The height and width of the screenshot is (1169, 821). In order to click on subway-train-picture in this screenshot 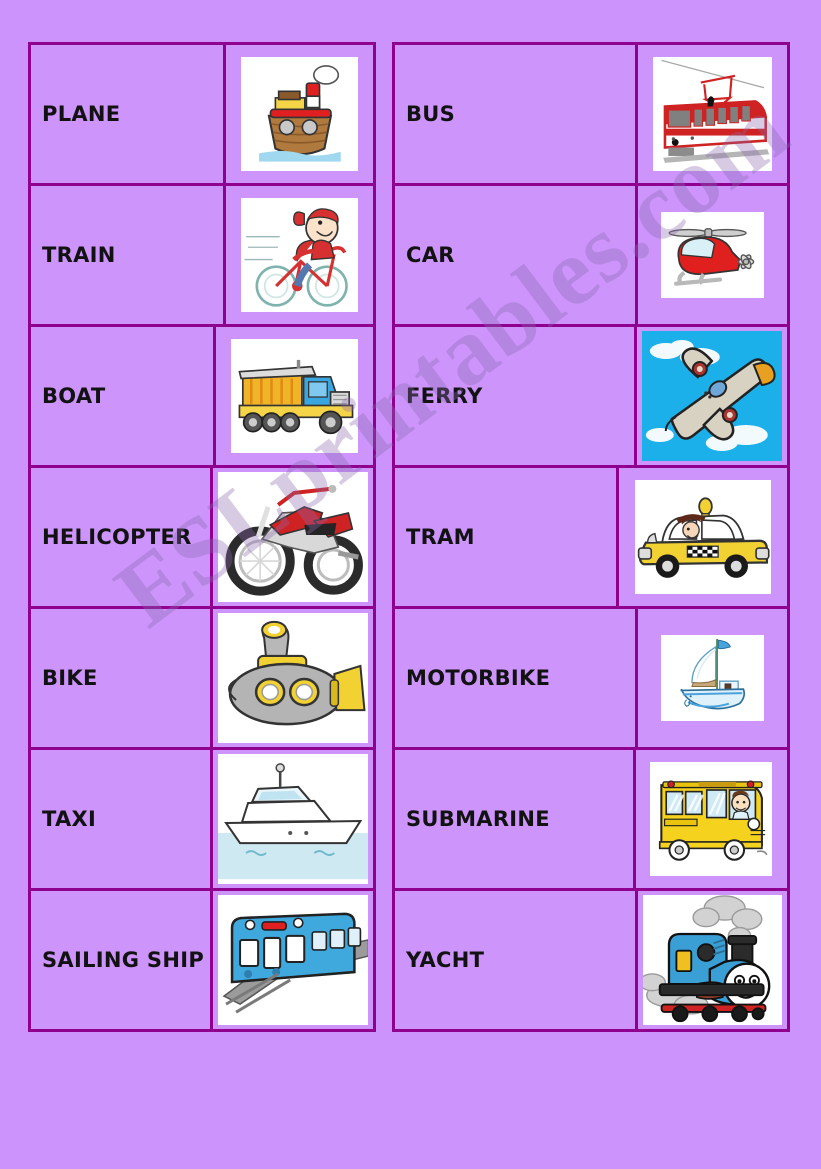, I will do `click(292, 960)`.